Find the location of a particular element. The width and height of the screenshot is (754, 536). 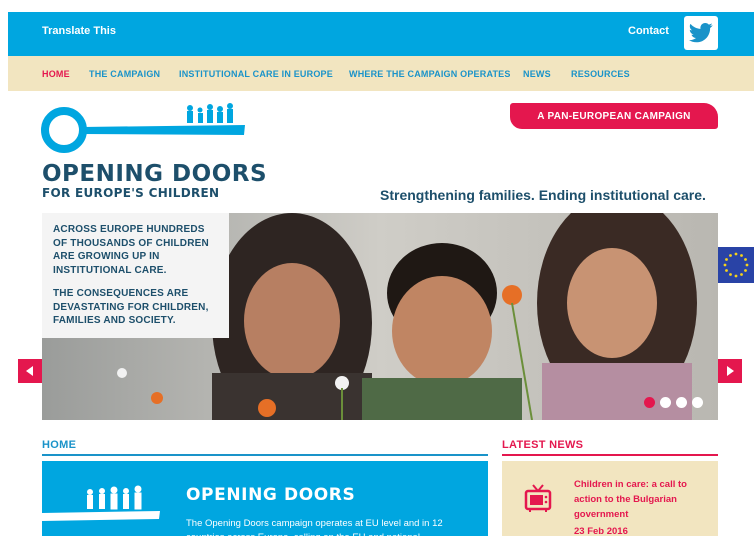

eu-stars-icon is located at coordinates (736, 265).